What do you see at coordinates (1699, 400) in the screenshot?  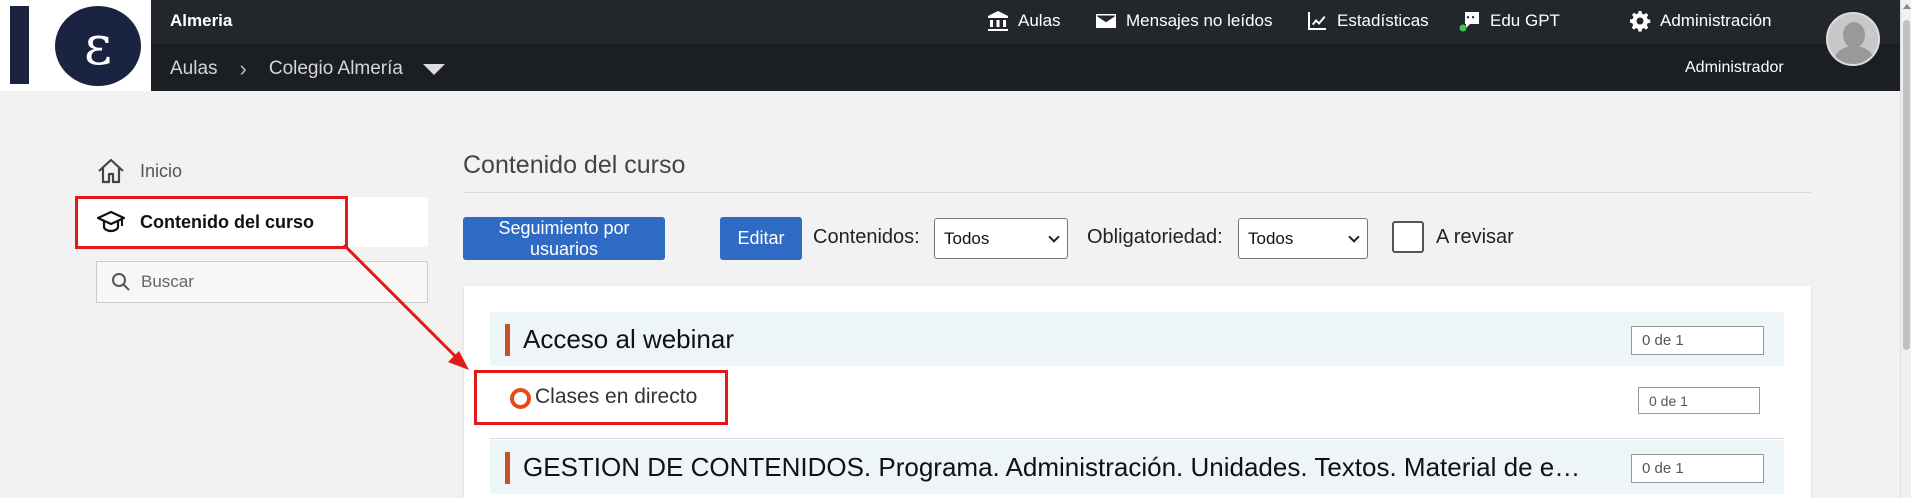 I see `item-progress: 0 de 1` at bounding box center [1699, 400].